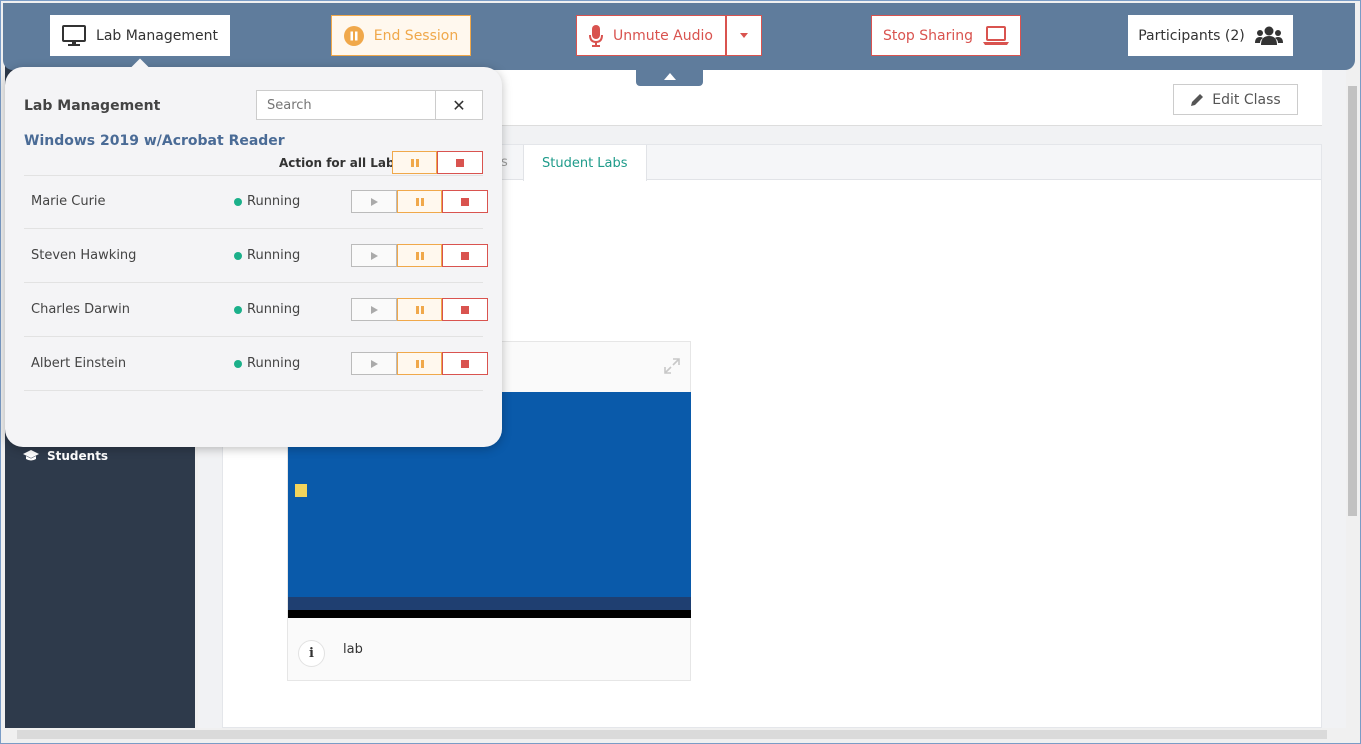  Describe the element at coordinates (489, 603) in the screenshot. I see `vm-taskbar` at that location.